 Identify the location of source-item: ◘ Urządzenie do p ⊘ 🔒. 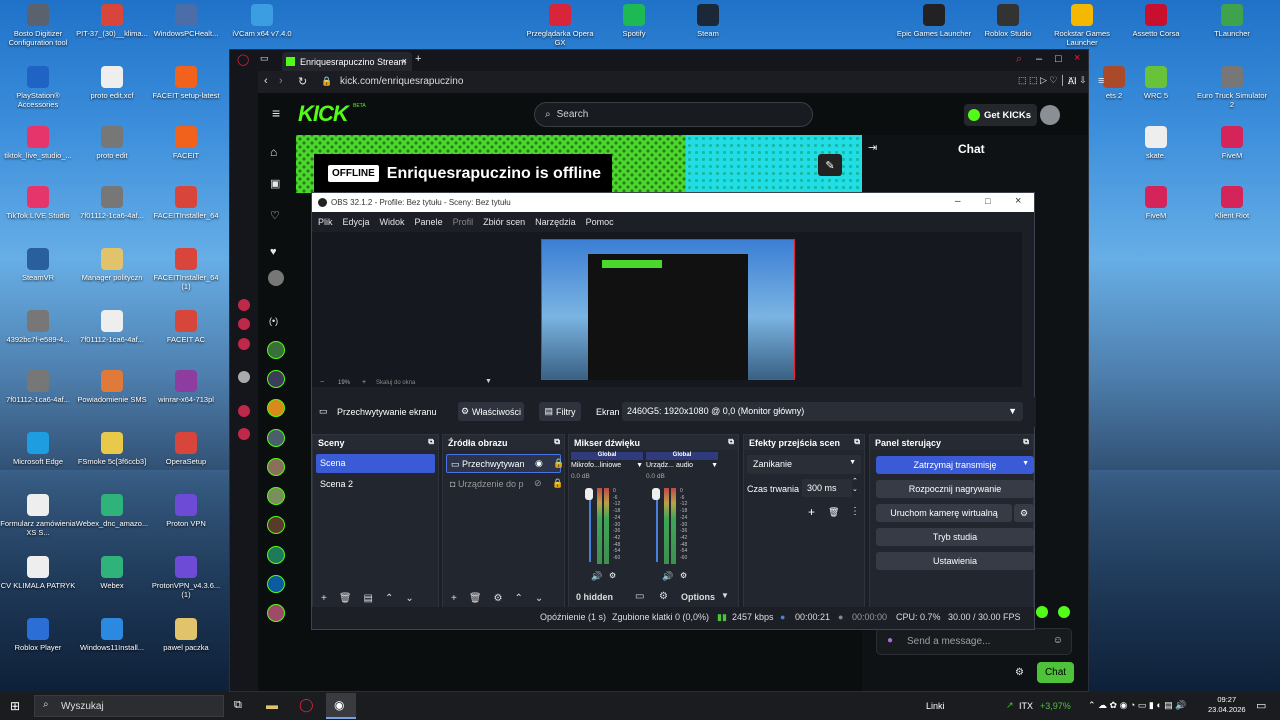
(504, 484).